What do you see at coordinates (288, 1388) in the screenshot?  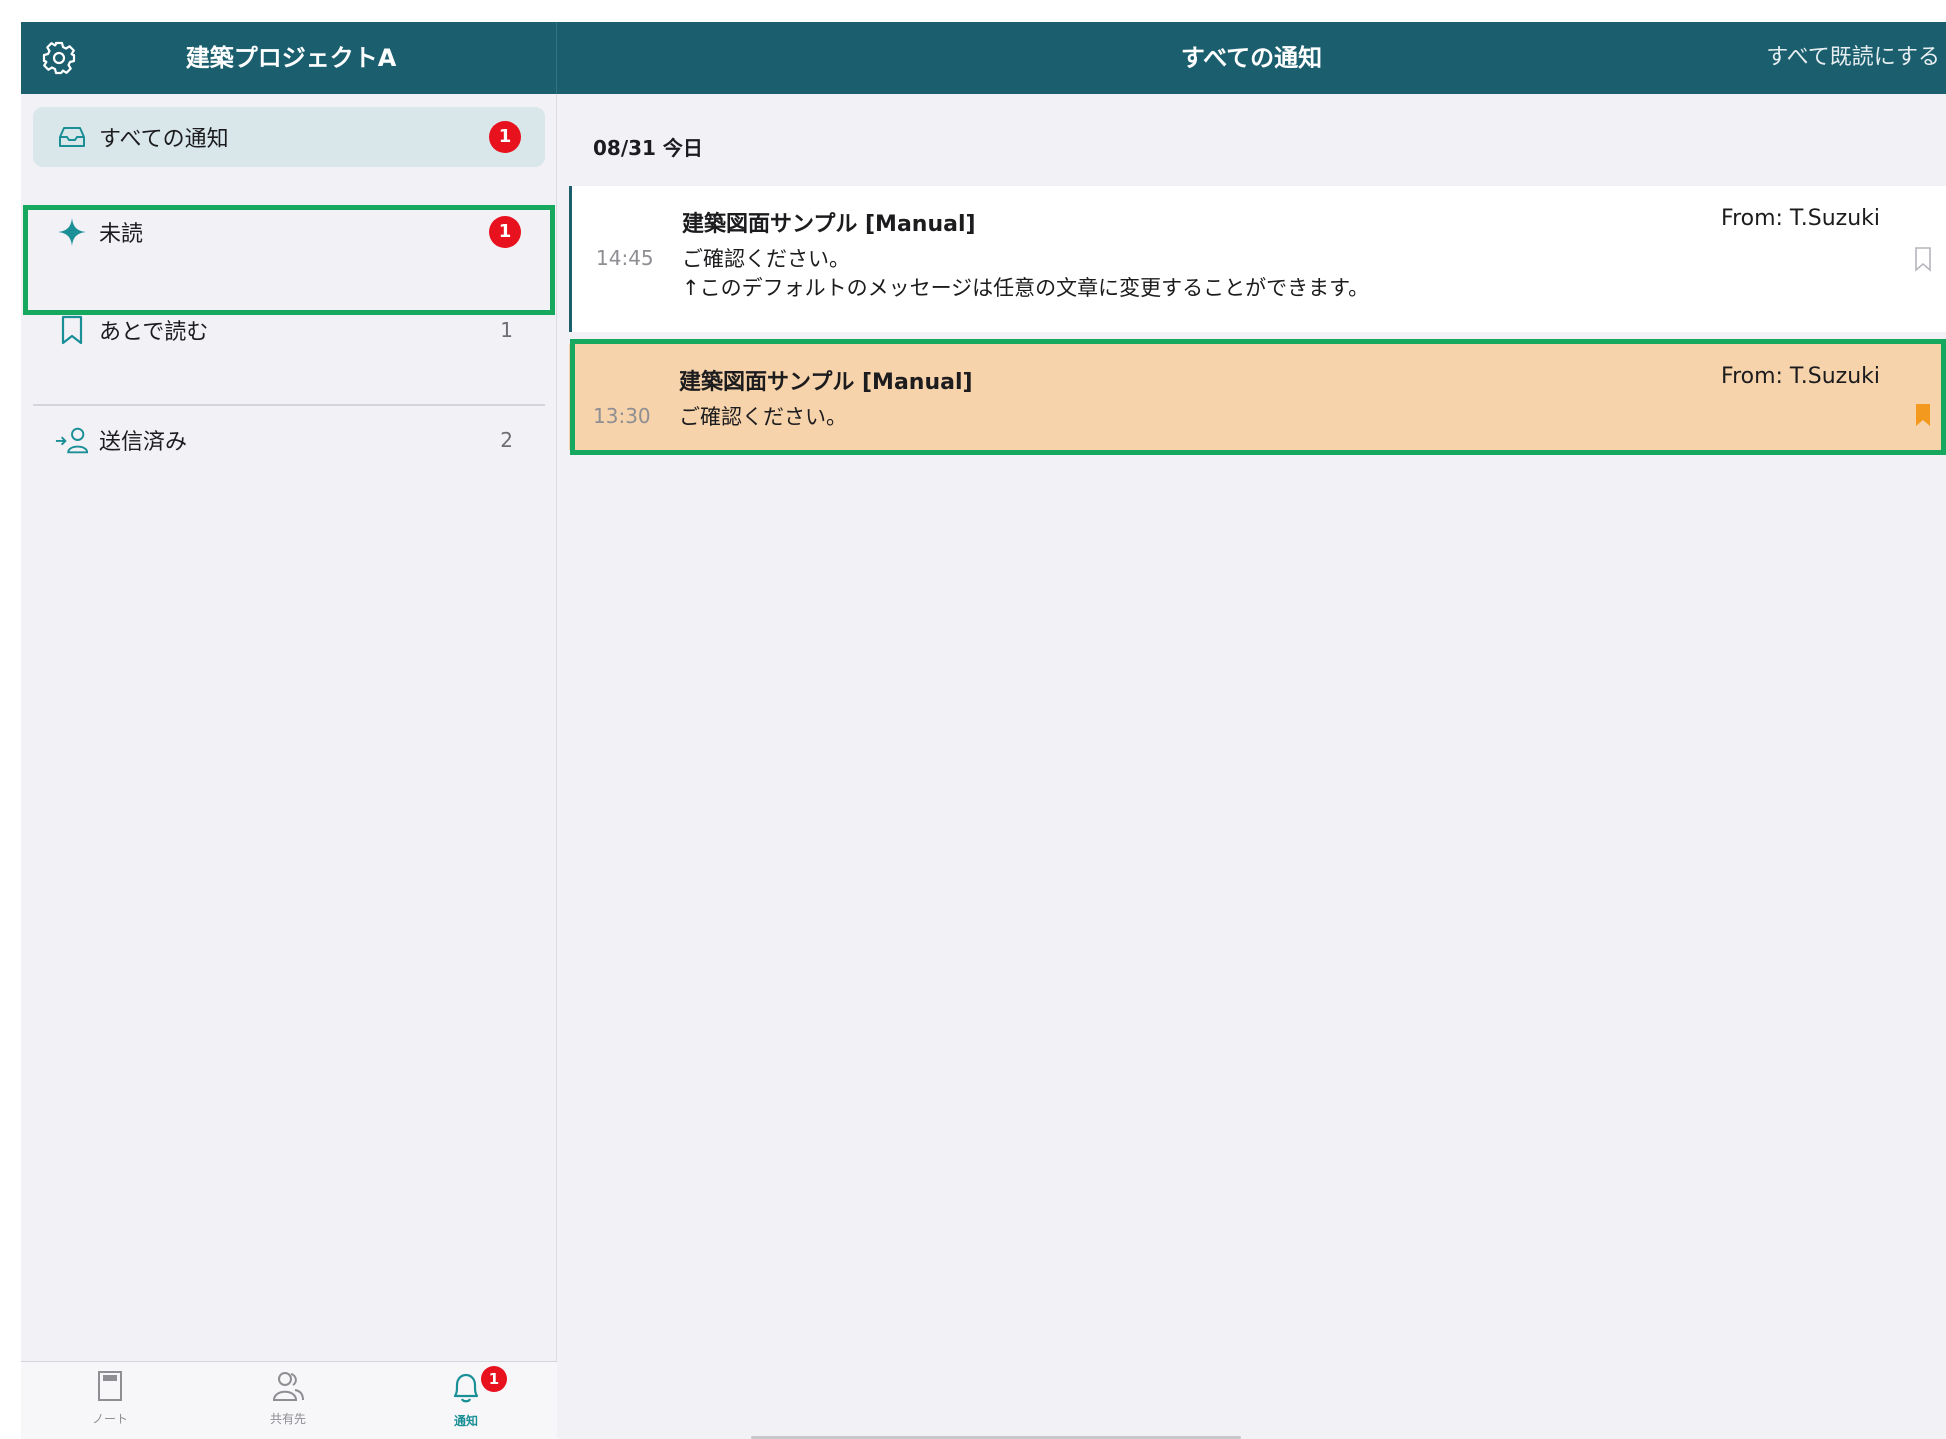 I see `people-icon` at bounding box center [288, 1388].